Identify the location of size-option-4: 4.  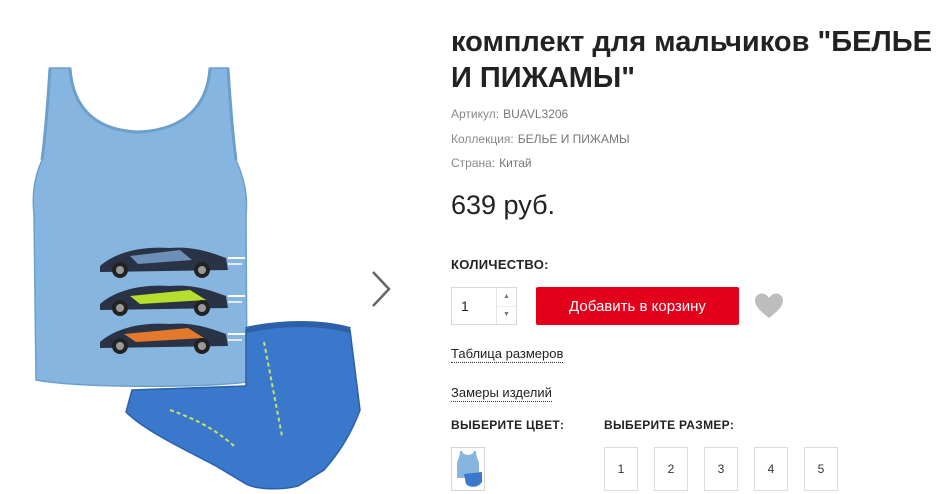
(771, 469).